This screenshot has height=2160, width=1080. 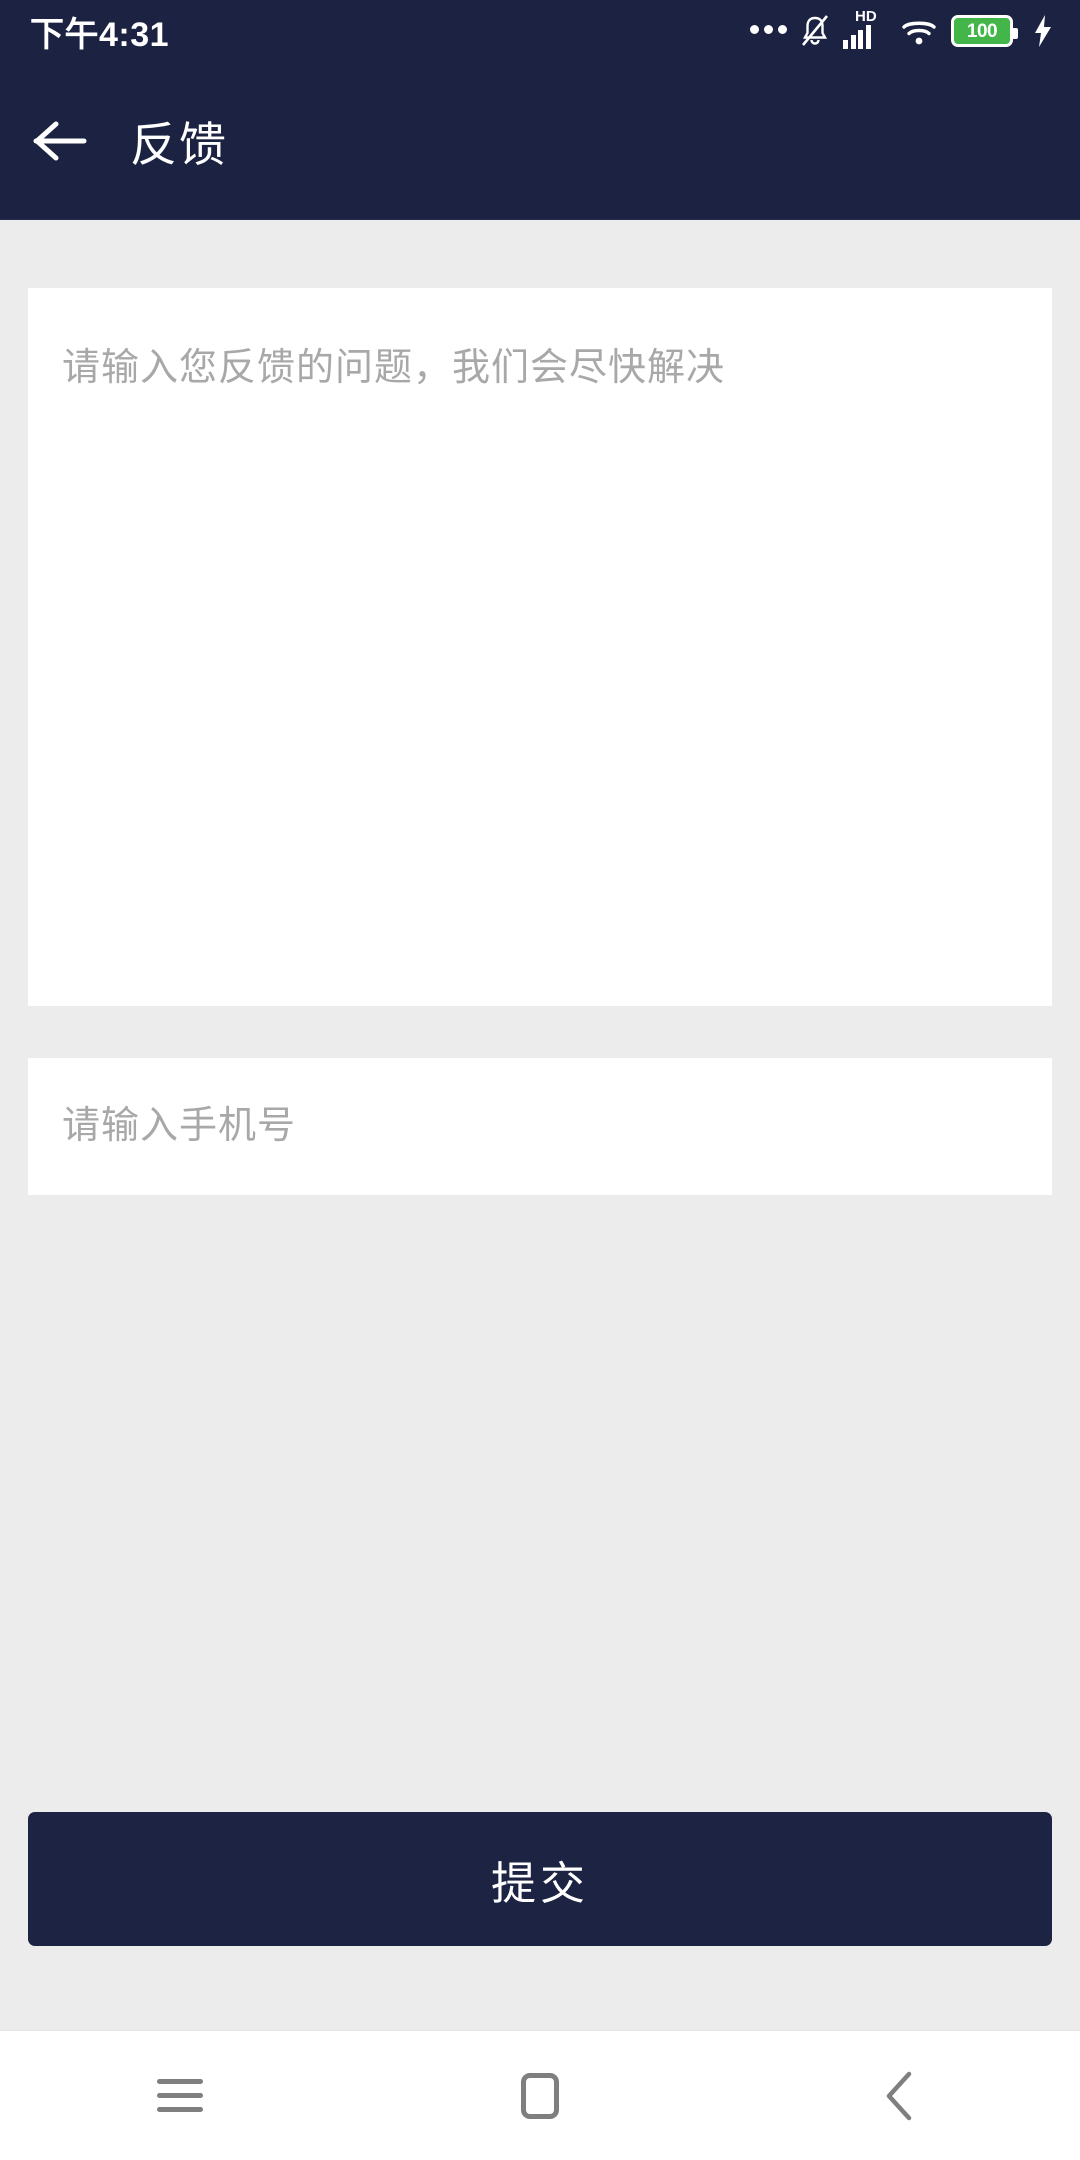 I want to click on page-title: 反馈, so click(x=179, y=144).